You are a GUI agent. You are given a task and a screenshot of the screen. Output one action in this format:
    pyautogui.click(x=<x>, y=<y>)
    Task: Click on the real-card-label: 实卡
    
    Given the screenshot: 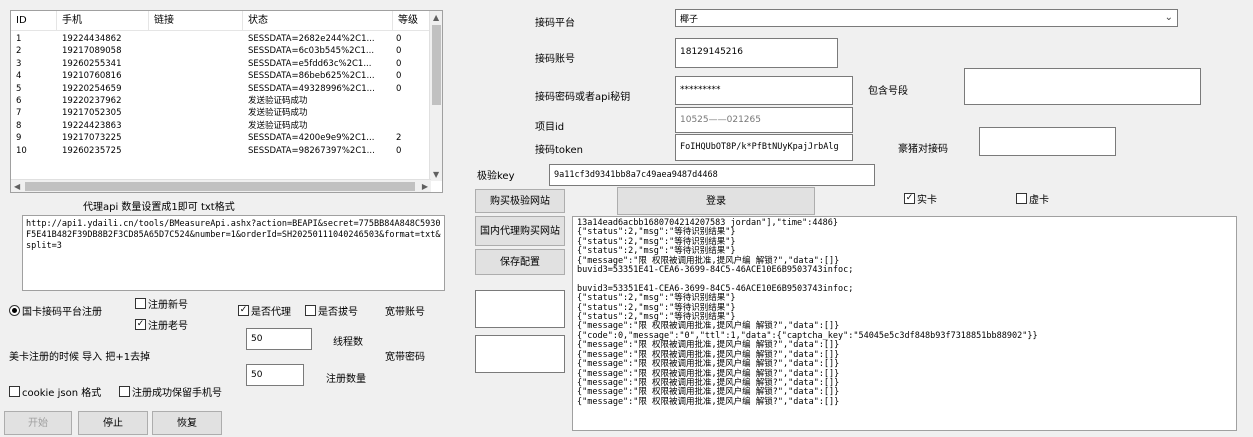 What is the action you would take?
    pyautogui.click(x=927, y=200)
    